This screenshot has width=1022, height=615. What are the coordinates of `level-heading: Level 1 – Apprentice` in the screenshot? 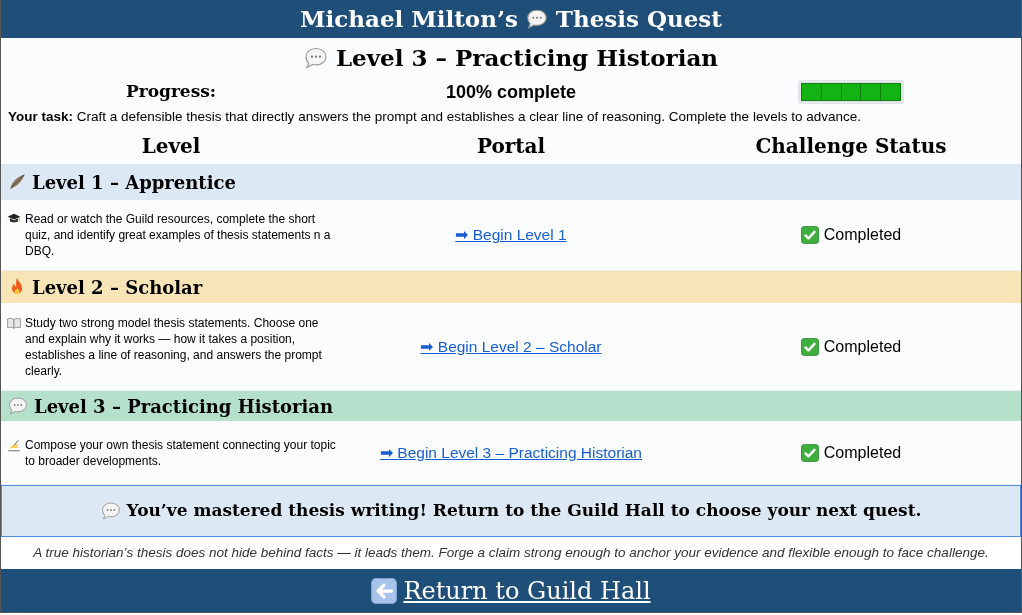 It's located at (134, 182).